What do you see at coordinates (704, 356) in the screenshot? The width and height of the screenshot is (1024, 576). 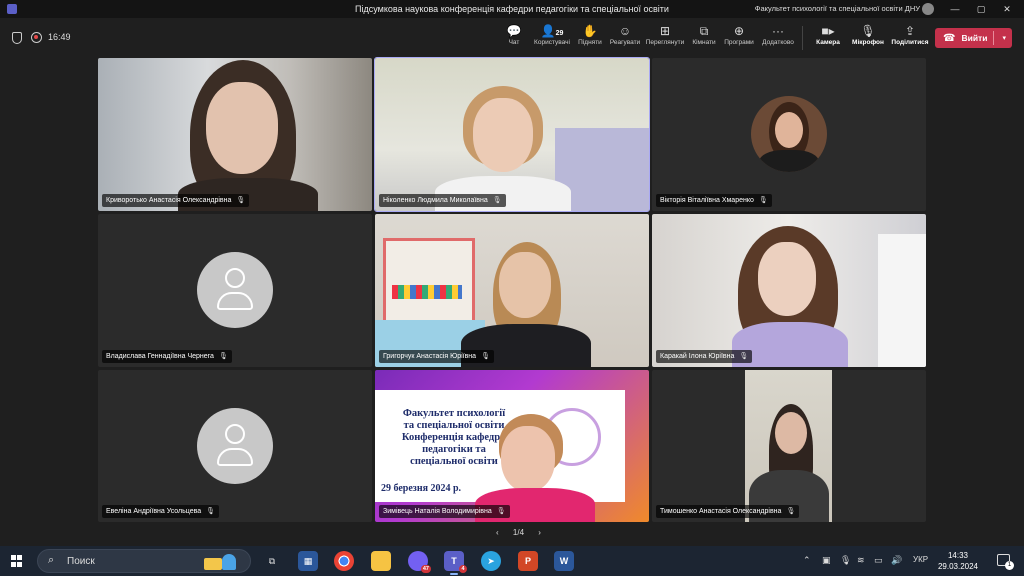 I see `participant-name-label: Каракай Ілона Юріївна 🎙` at bounding box center [704, 356].